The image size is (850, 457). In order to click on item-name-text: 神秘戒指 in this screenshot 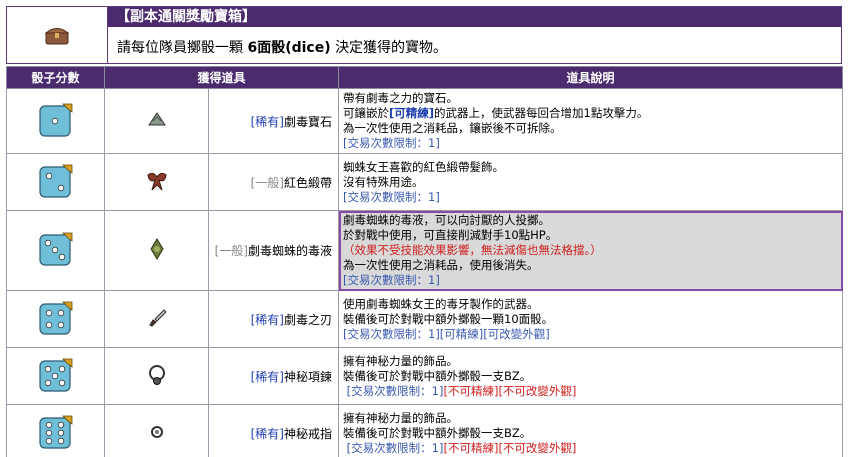, I will do `click(308, 433)`.